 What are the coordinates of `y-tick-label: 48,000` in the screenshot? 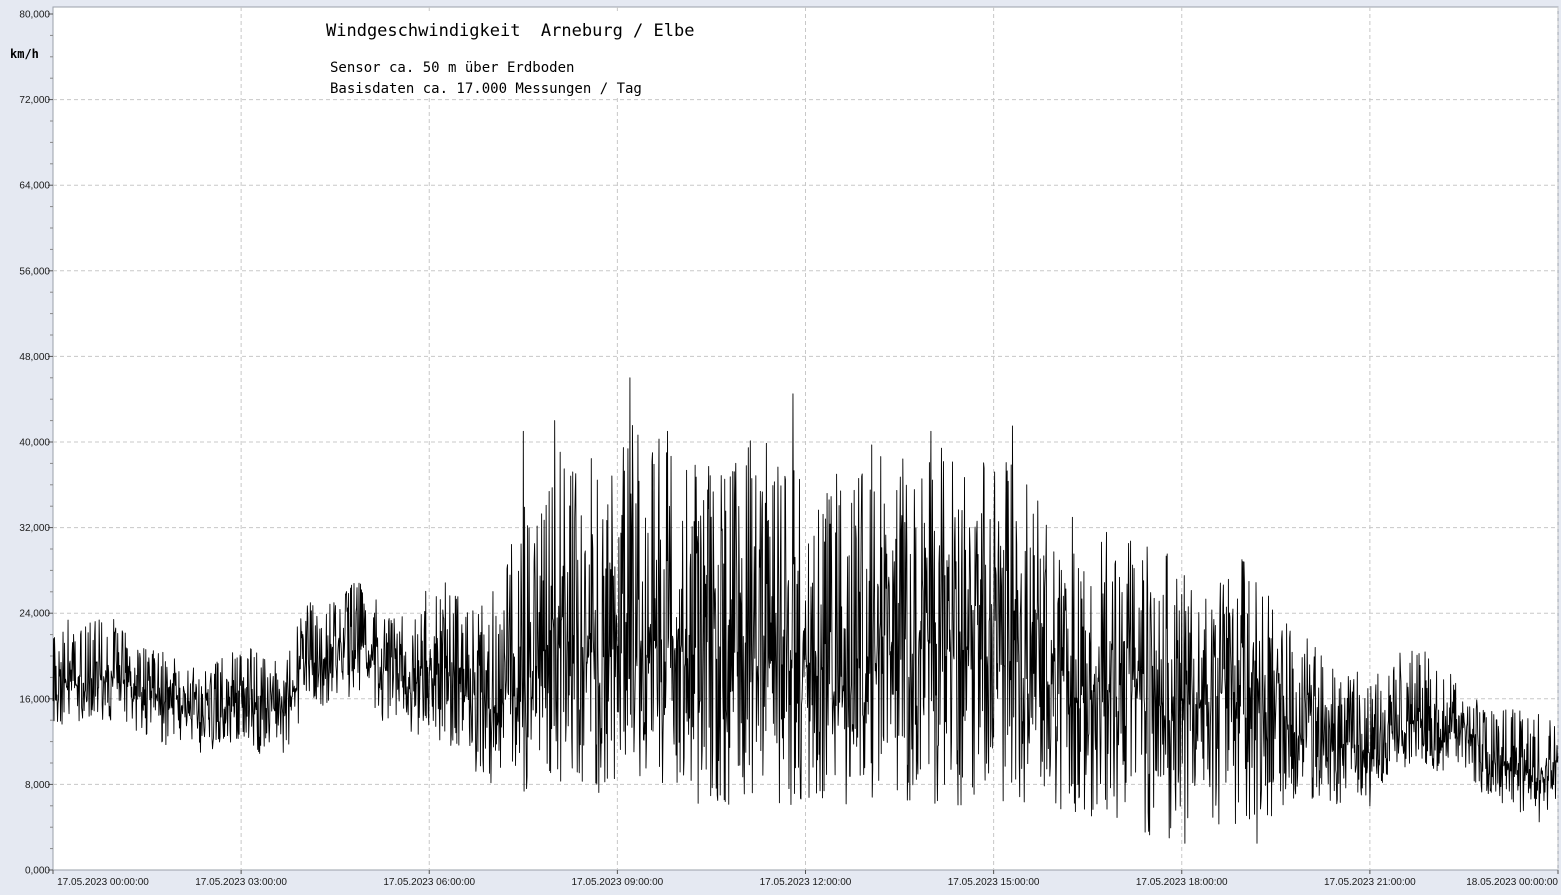 It's located at (34, 357).